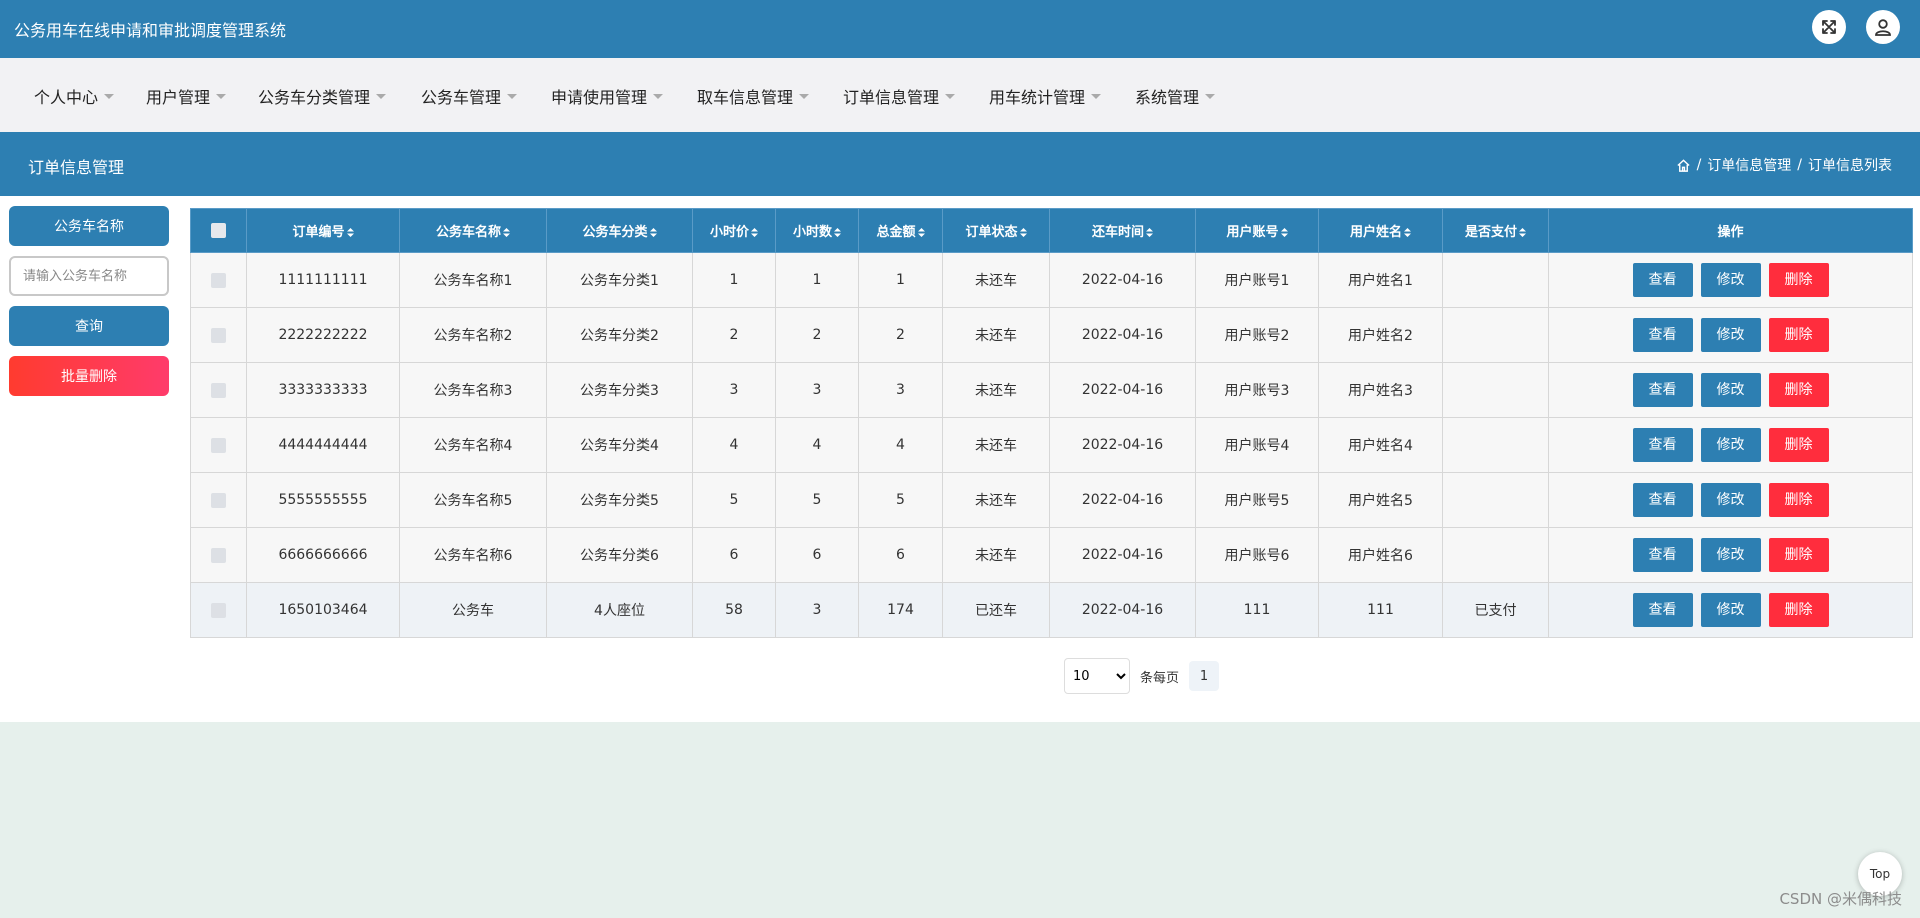  Describe the element at coordinates (734, 230) in the screenshot. I see `header-hourly-price: 小时价` at that location.